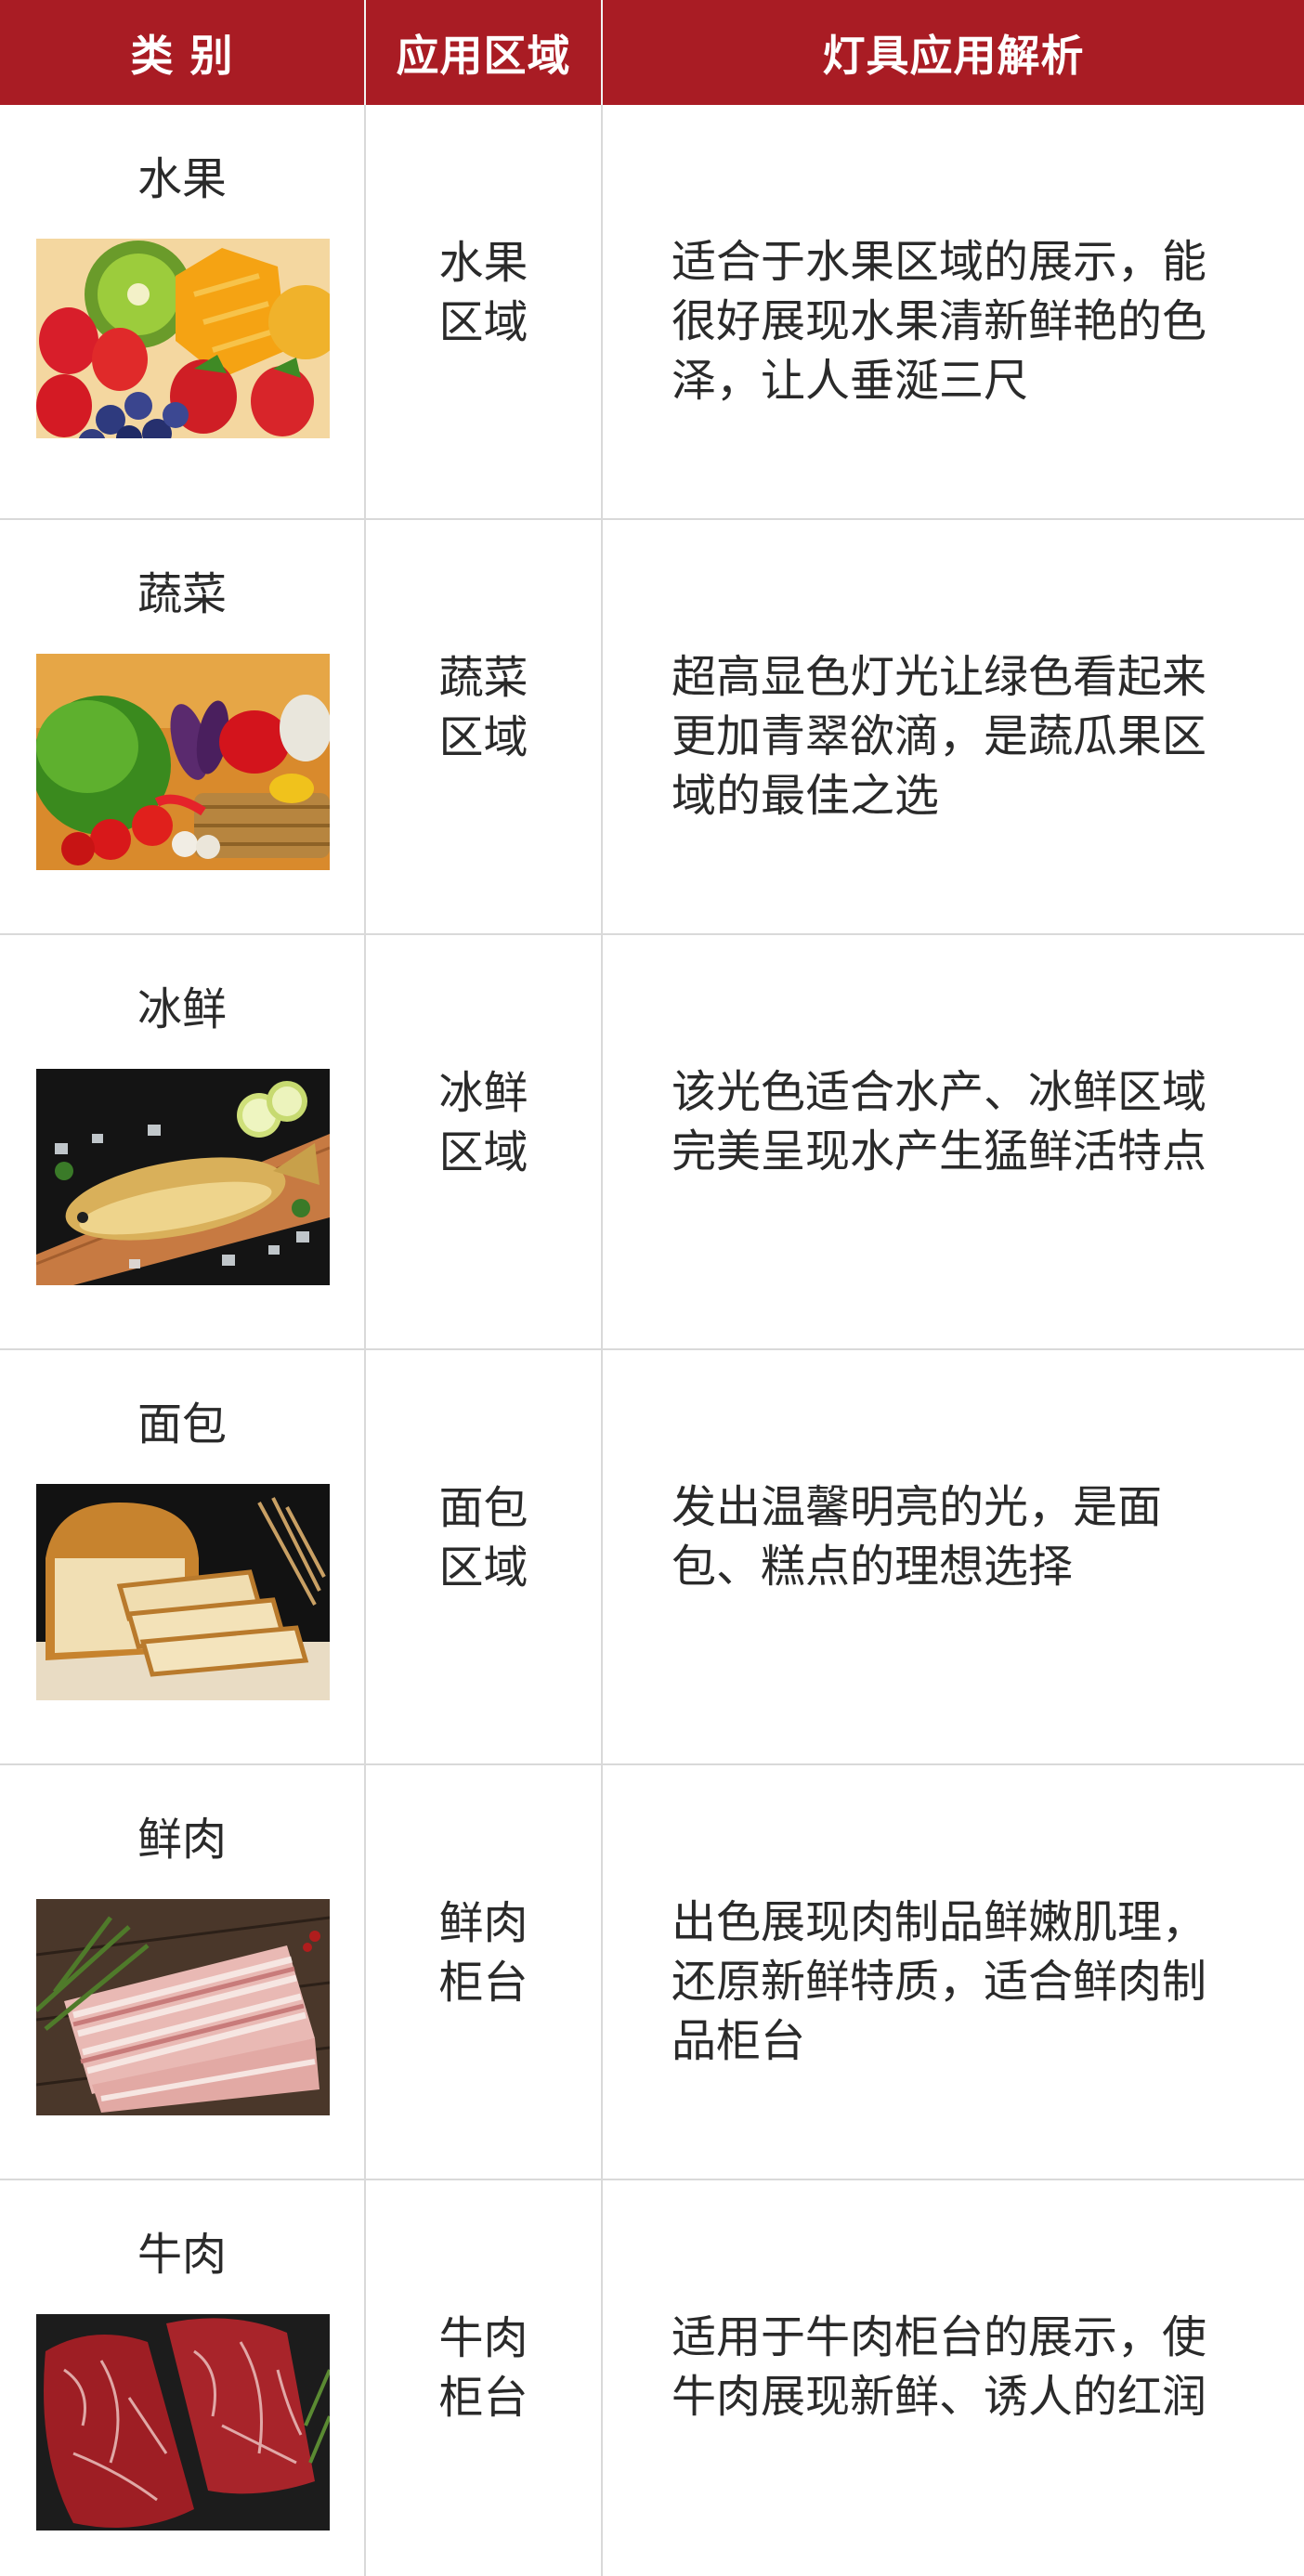 This screenshot has height=2576, width=1304. I want to click on category-cell: 牛肉, so click(183, 2378).